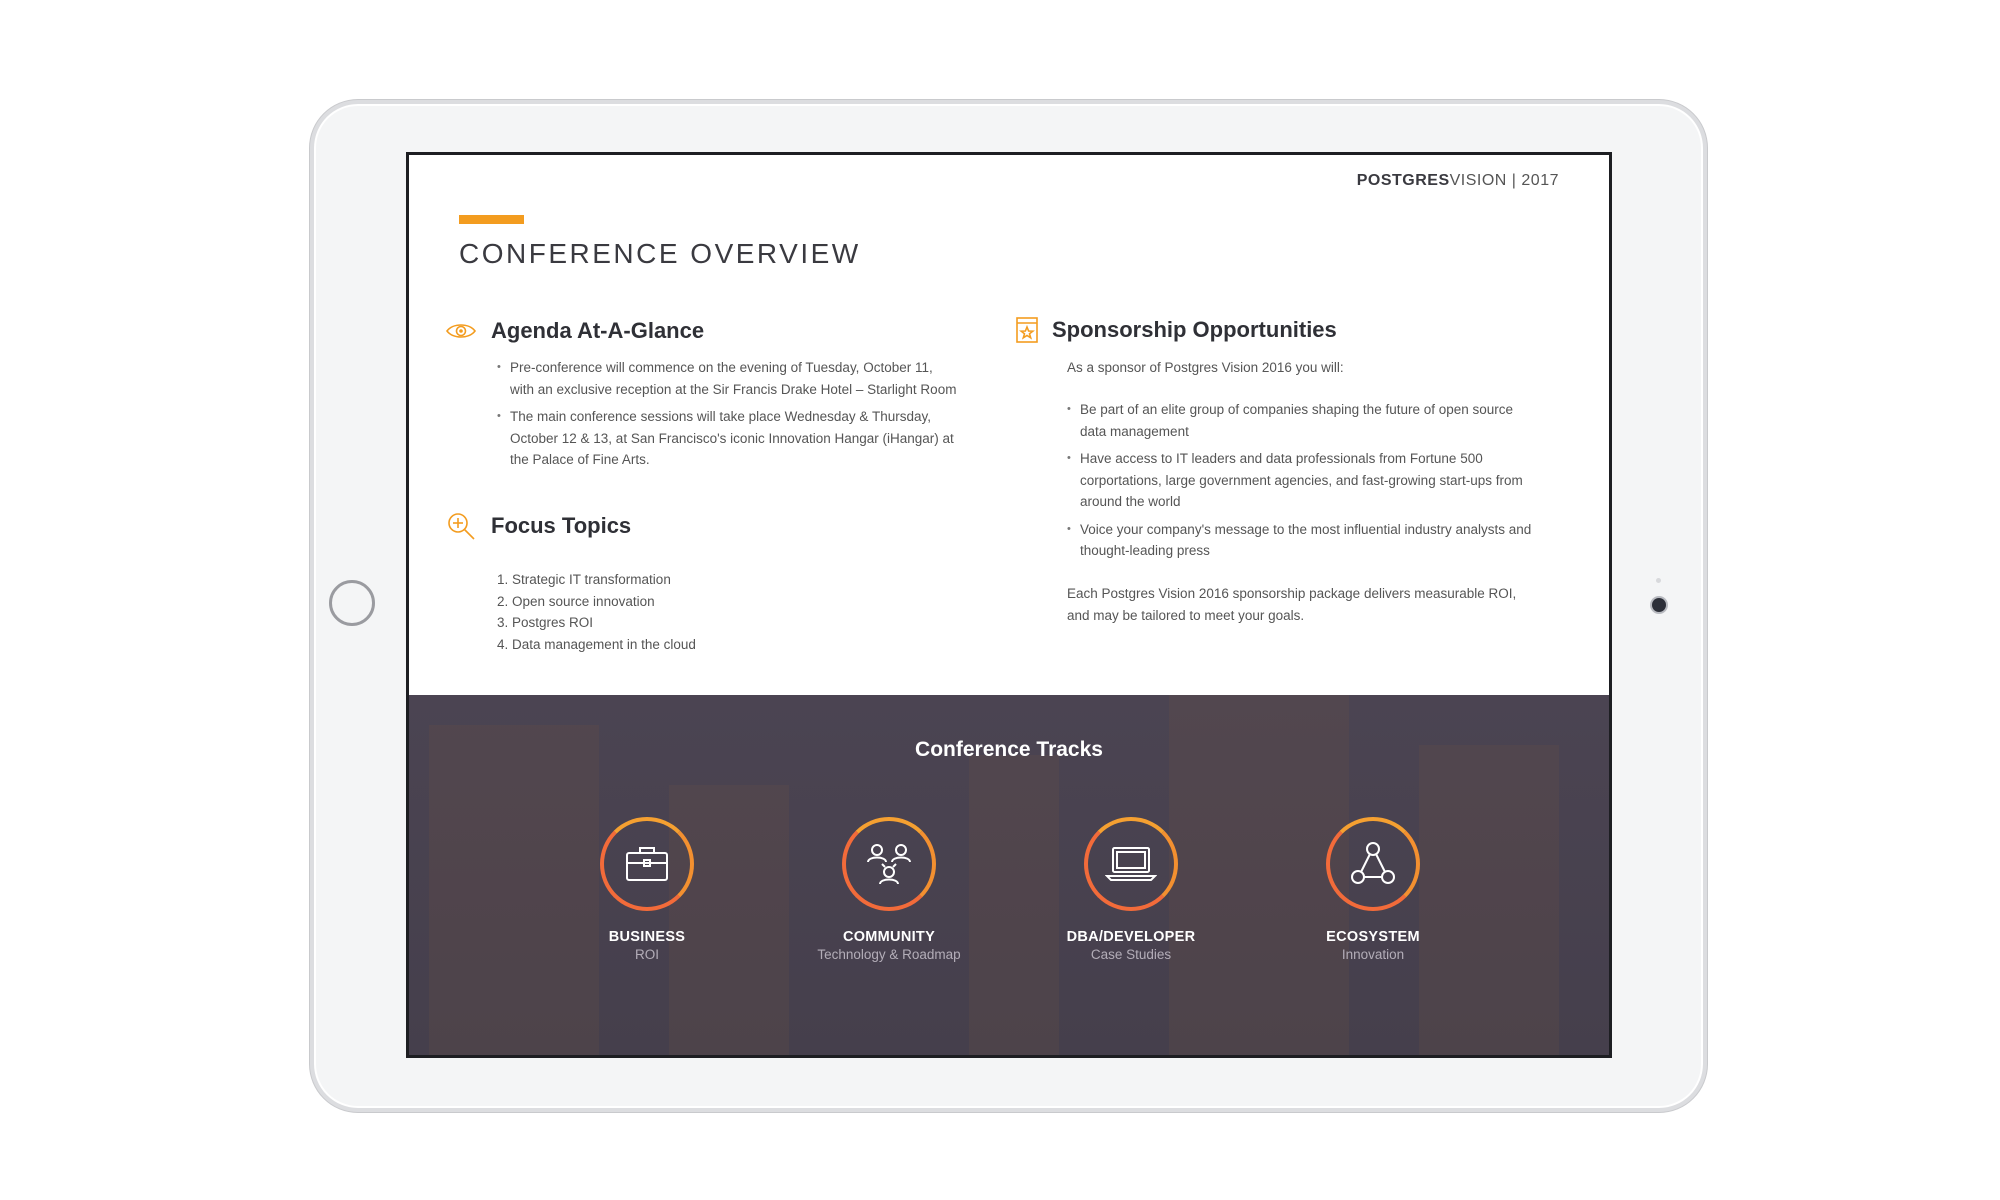 The width and height of the screenshot is (2000, 1200). I want to click on brand-header: POSTGRESVISION | 2017, so click(1458, 181).